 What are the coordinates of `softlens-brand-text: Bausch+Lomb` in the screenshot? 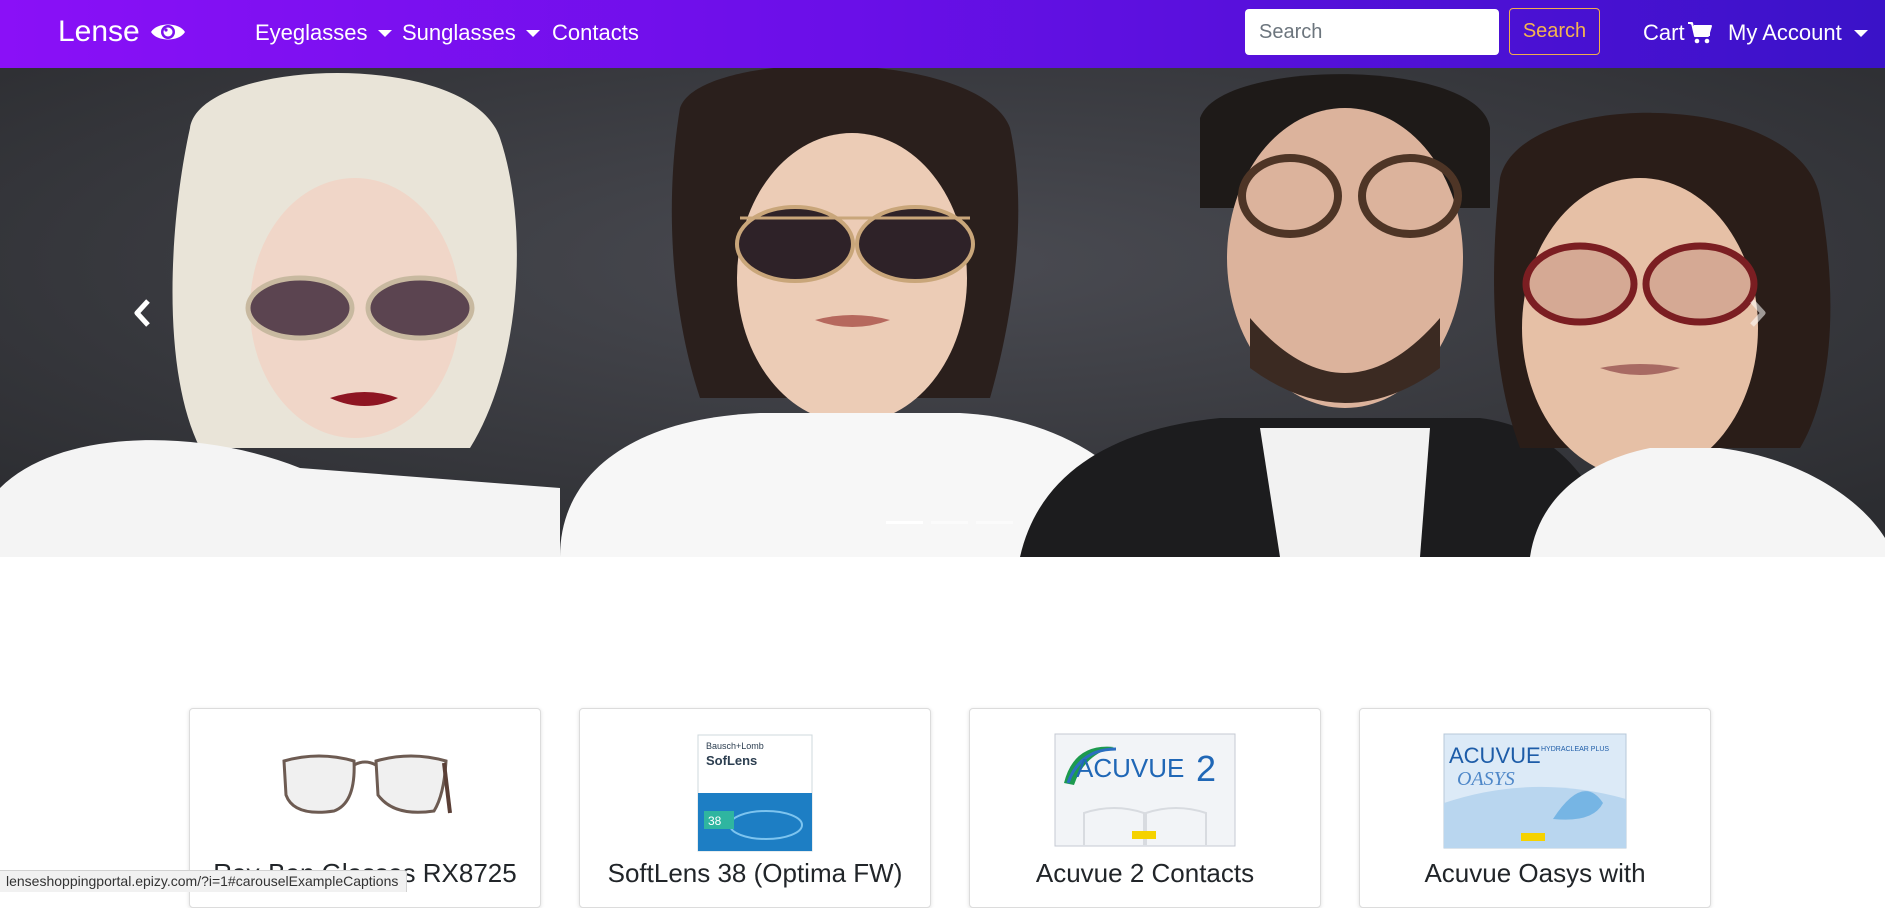 It's located at (735, 746).